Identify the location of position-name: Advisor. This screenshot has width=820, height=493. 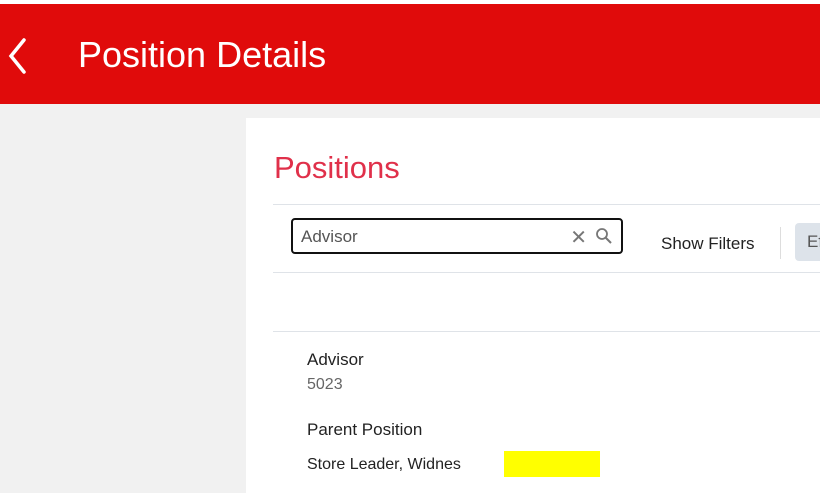
(335, 359).